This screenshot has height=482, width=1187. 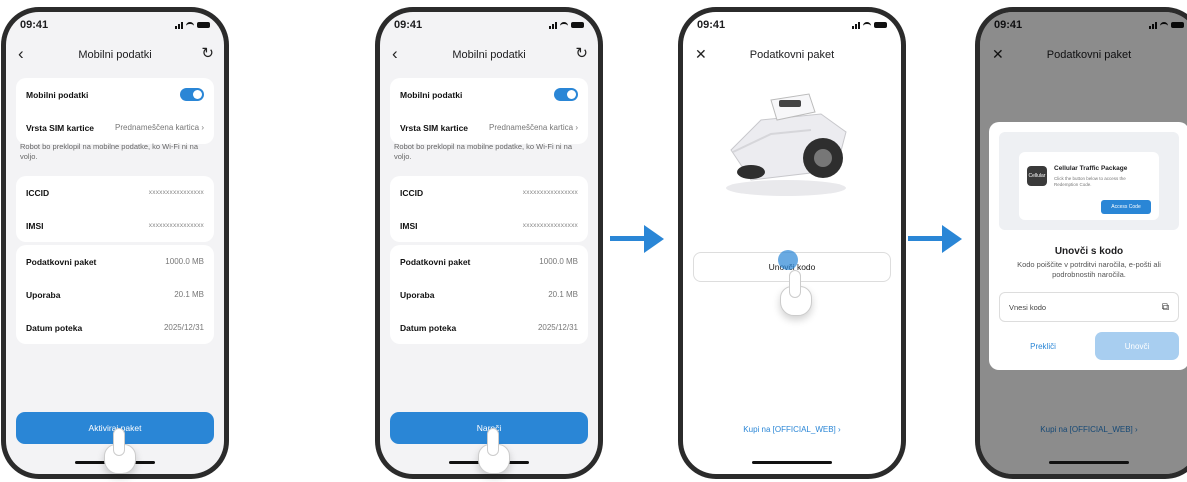 I want to click on expiry-value: 2025/12/31, so click(x=557, y=327).